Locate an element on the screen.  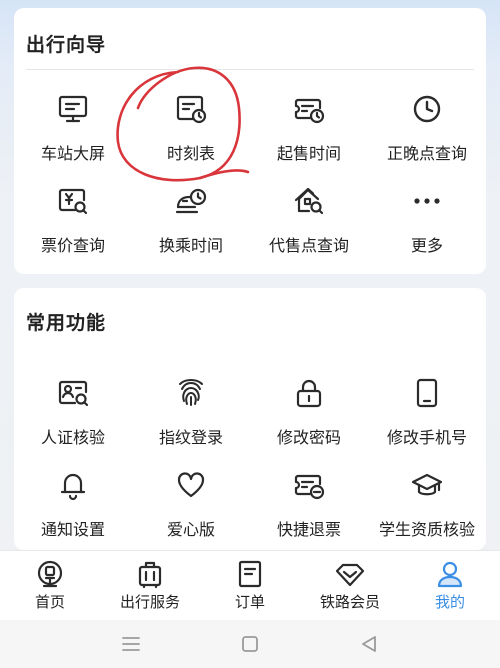
sale-start-time-label: 起售时间 is located at coordinates (308, 153).